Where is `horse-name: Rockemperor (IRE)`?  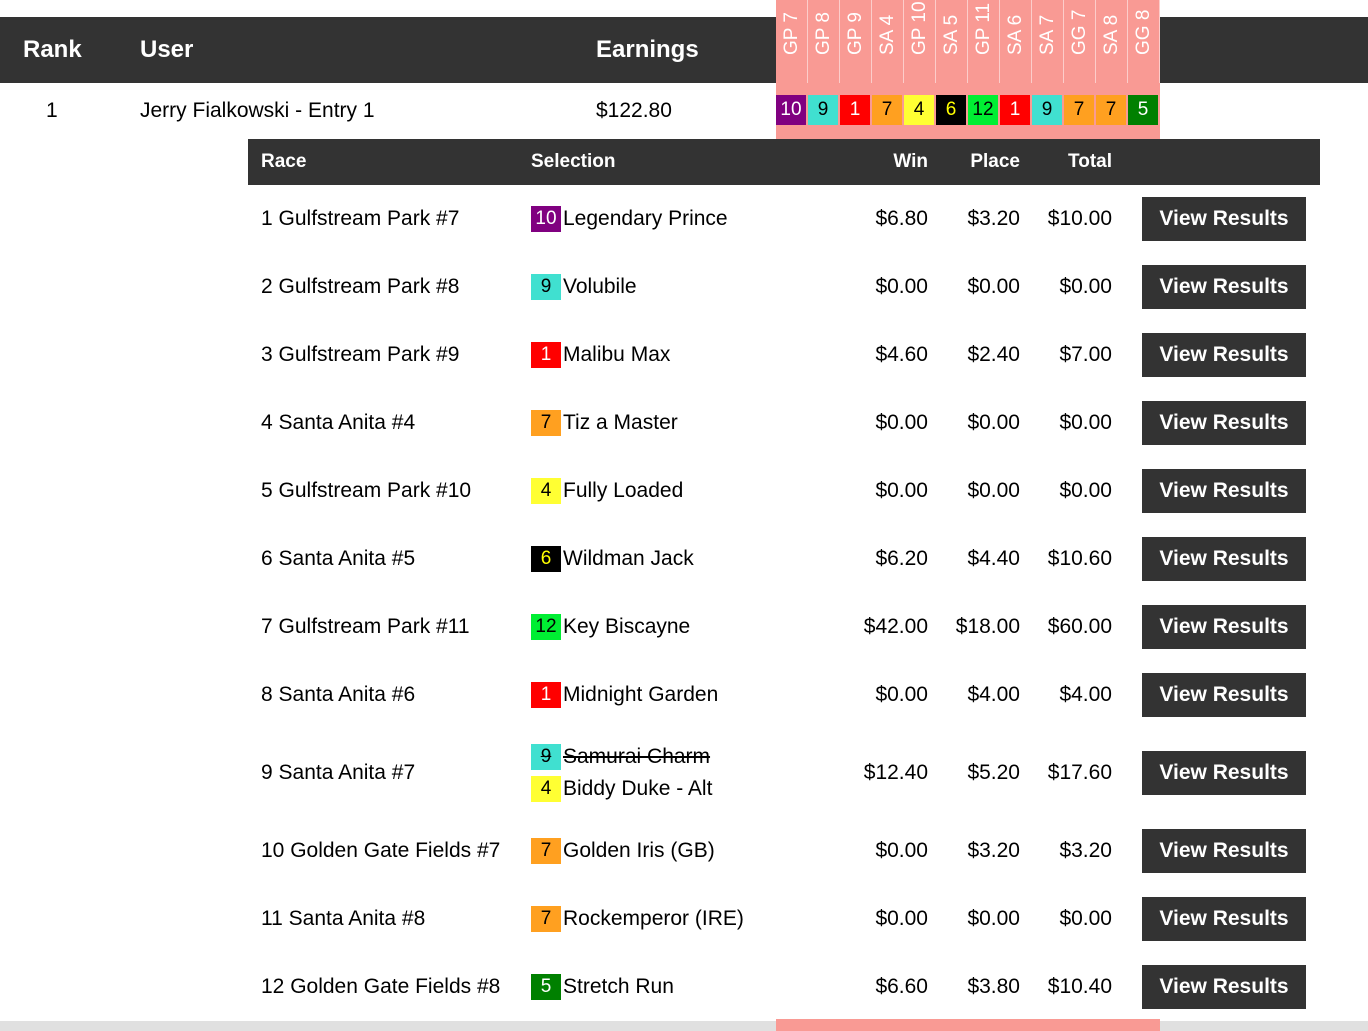
horse-name: Rockemperor (IRE) is located at coordinates (653, 918).